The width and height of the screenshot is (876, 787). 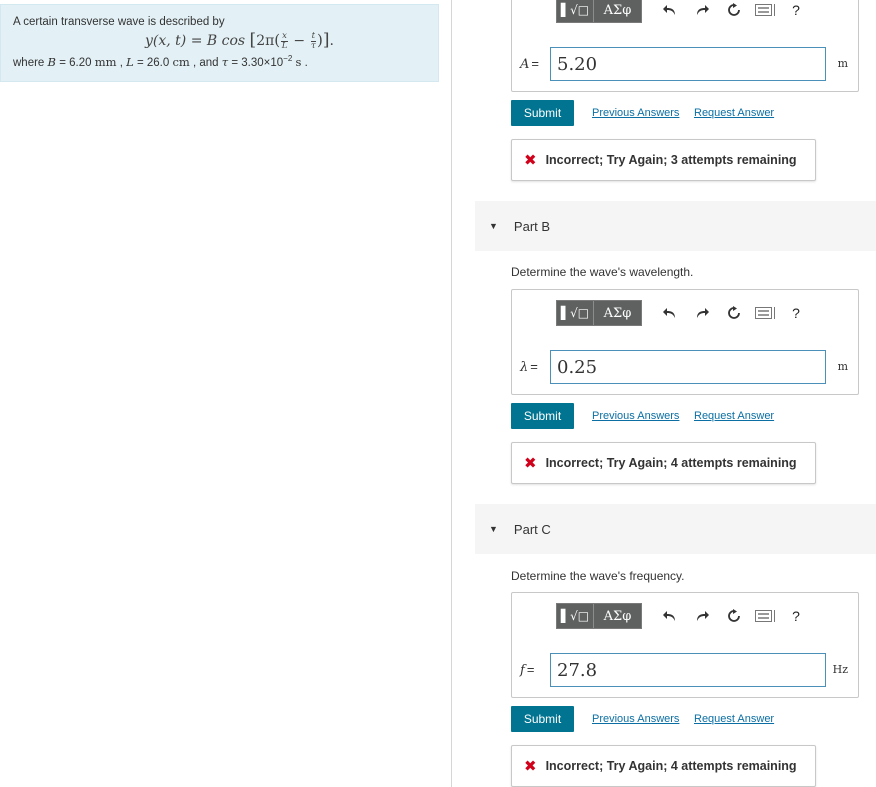 I want to click on part-c-previous-answers-link: Previous Answers, so click(x=635, y=719).